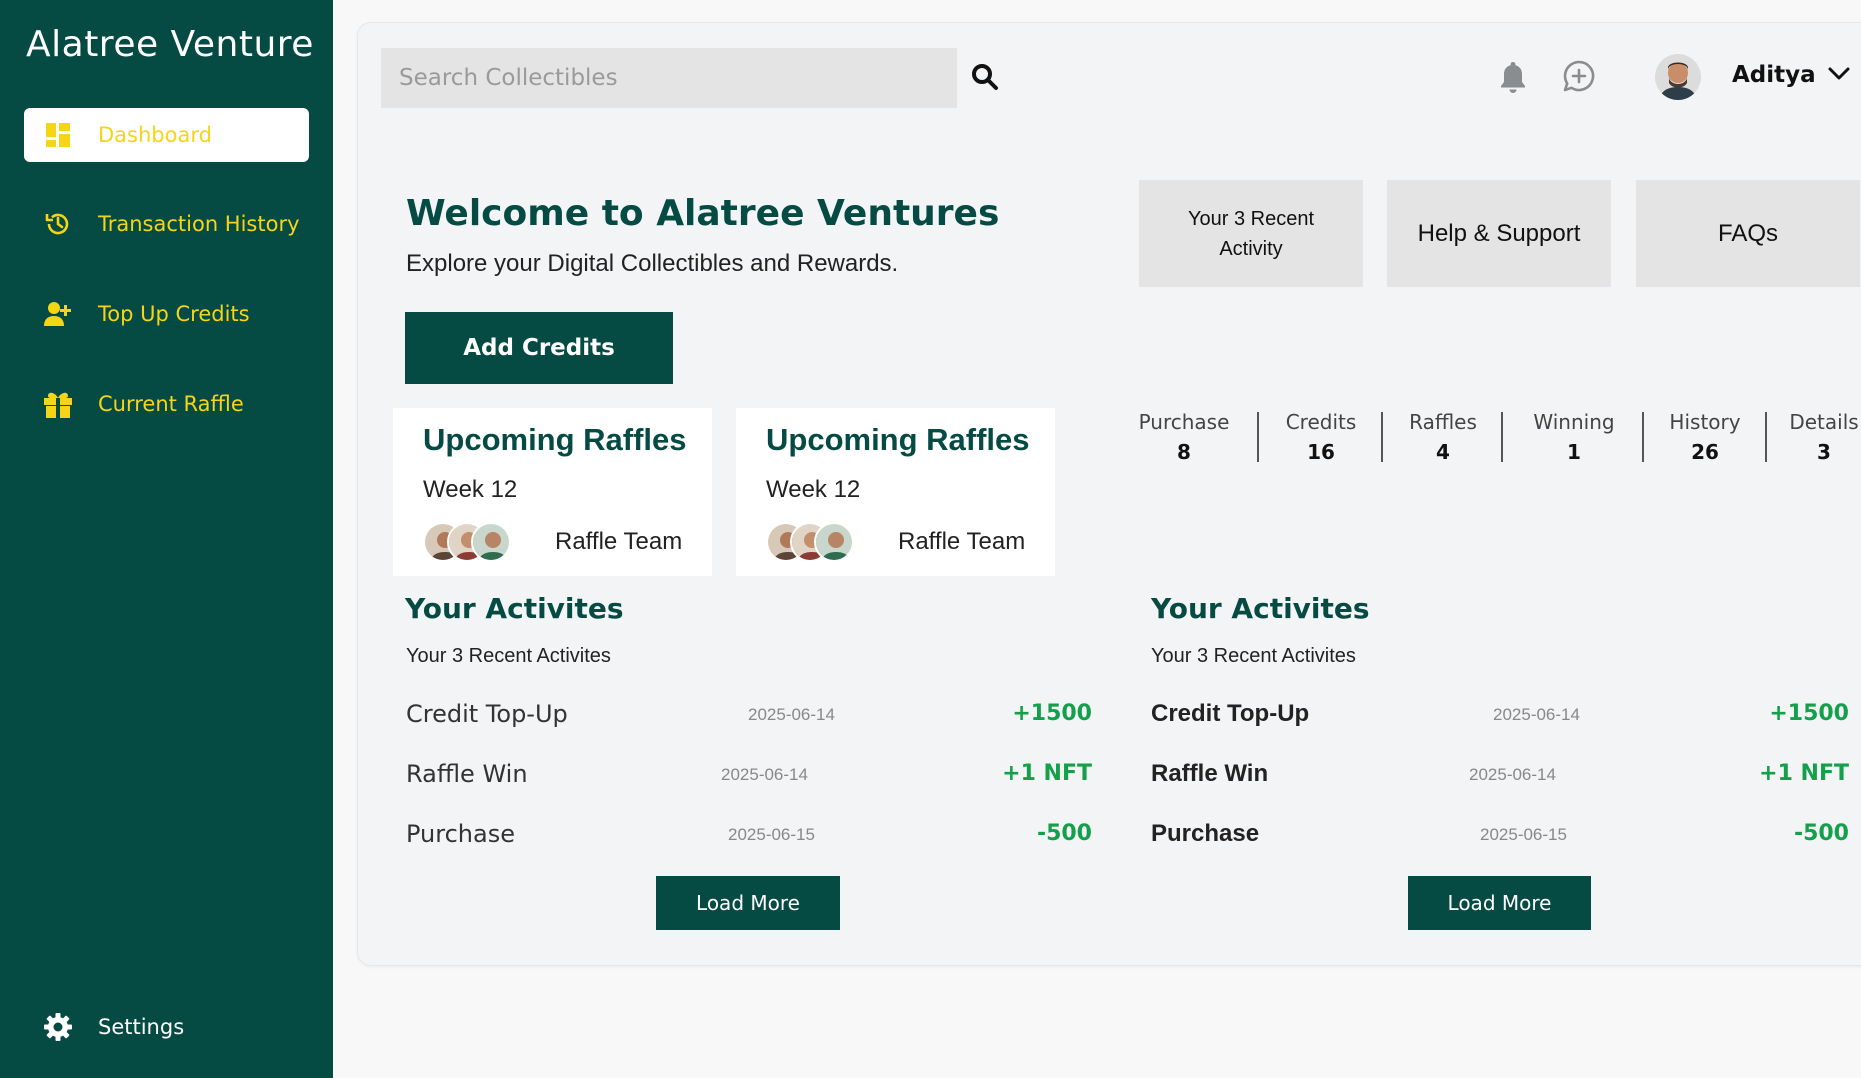 The height and width of the screenshot is (1078, 1861). What do you see at coordinates (1574, 422) in the screenshot?
I see `stat-label: Winning` at bounding box center [1574, 422].